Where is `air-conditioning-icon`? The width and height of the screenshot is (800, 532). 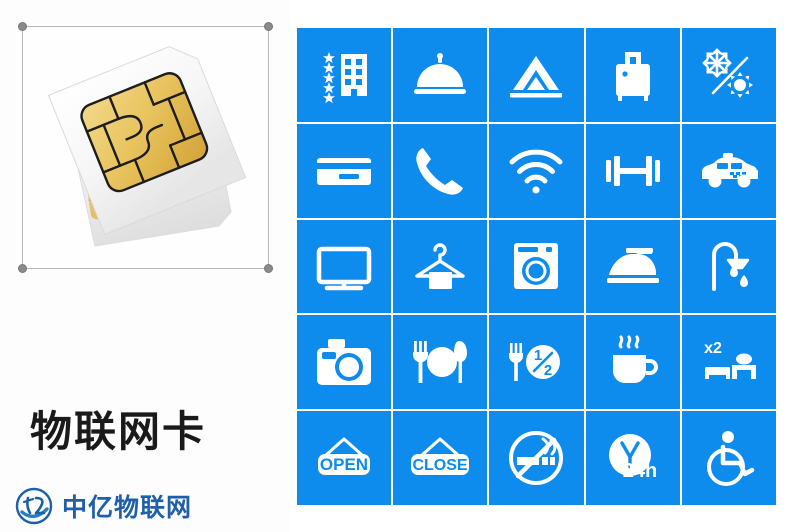 air-conditioning-icon is located at coordinates (727, 73).